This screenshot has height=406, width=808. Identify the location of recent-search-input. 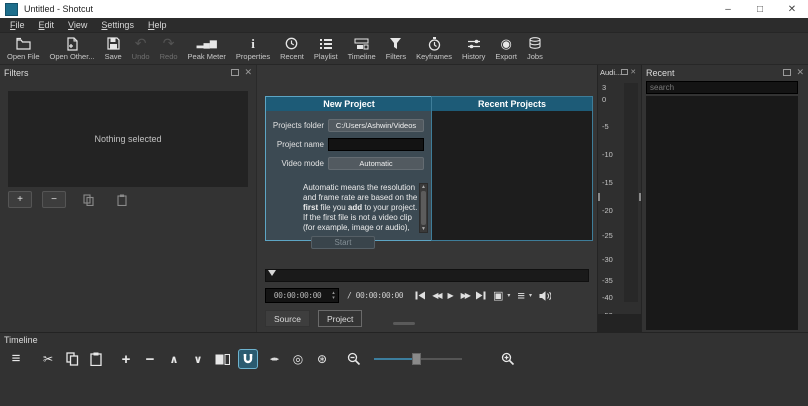
(722, 87).